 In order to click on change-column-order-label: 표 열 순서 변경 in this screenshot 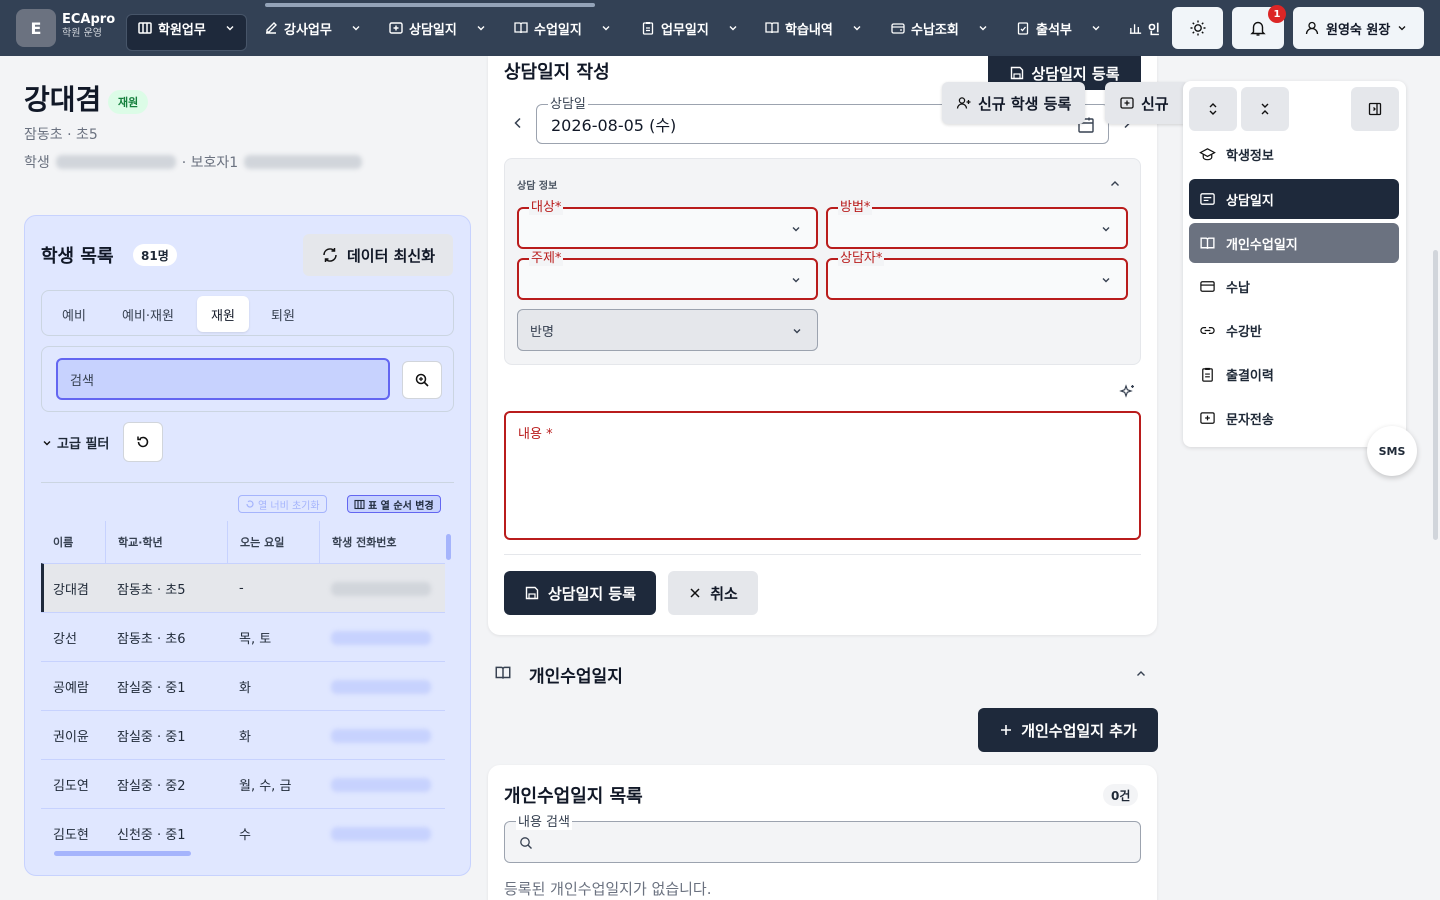, I will do `click(401, 506)`.